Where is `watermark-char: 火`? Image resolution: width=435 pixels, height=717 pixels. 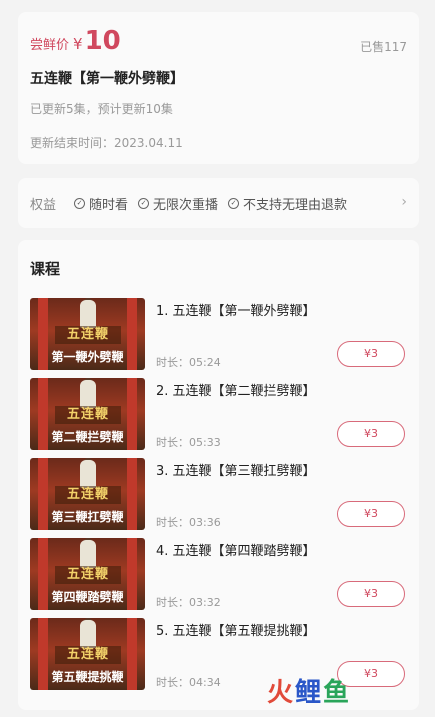 watermark-char: 火 is located at coordinates (281, 693).